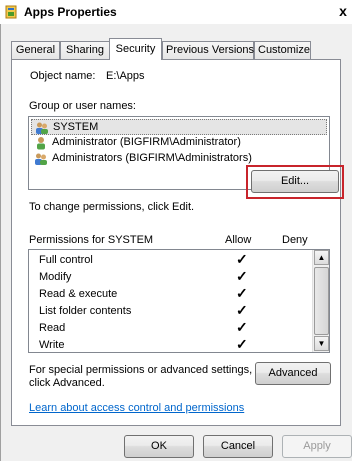 This screenshot has width=352, height=461. I want to click on tab-sharing: Sharing, so click(85, 50).